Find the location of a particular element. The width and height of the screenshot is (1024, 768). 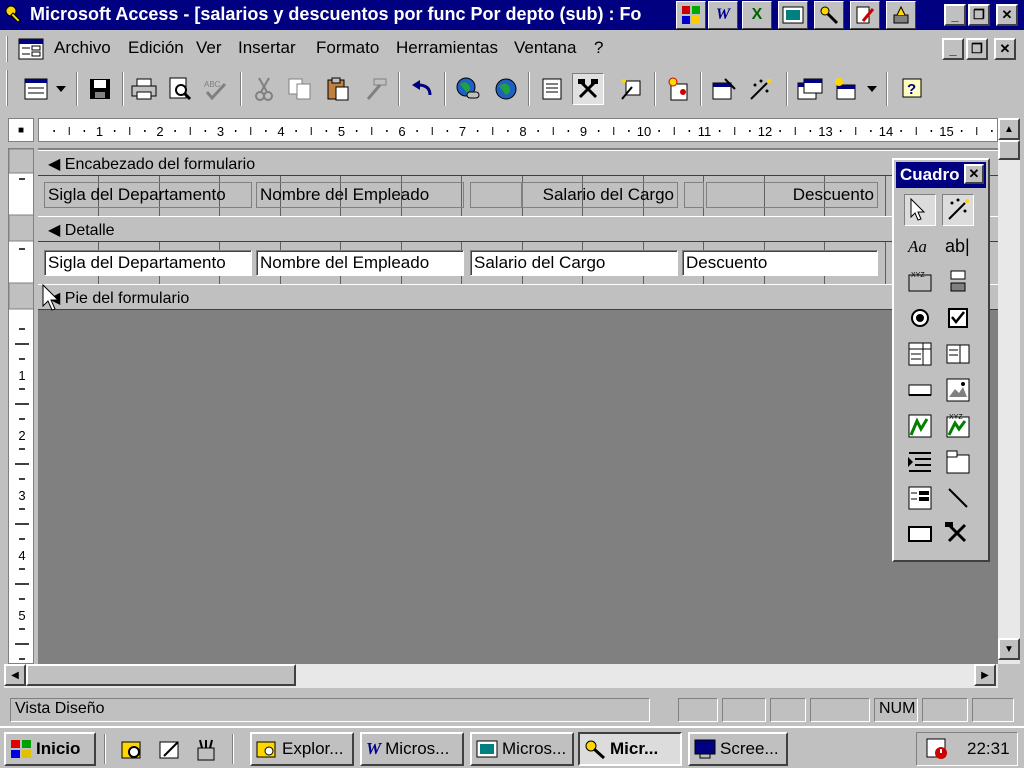

doc-close-button: ✕ is located at coordinates (1005, 49).